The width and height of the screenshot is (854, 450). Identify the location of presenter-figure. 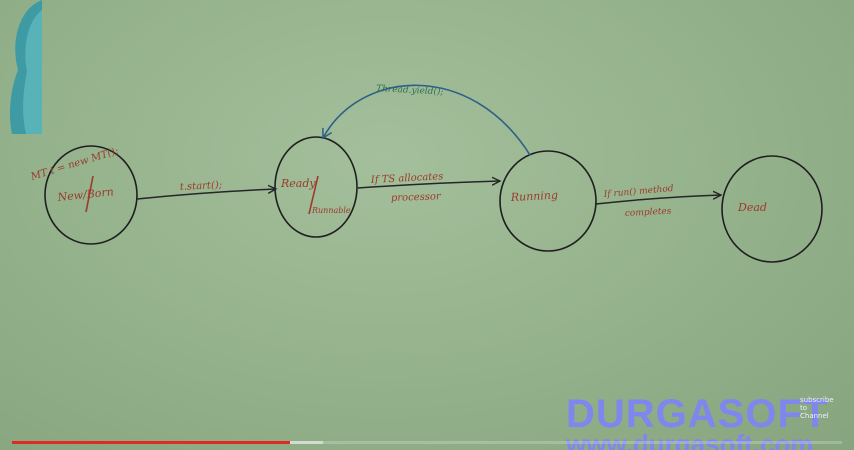
(26, 67).